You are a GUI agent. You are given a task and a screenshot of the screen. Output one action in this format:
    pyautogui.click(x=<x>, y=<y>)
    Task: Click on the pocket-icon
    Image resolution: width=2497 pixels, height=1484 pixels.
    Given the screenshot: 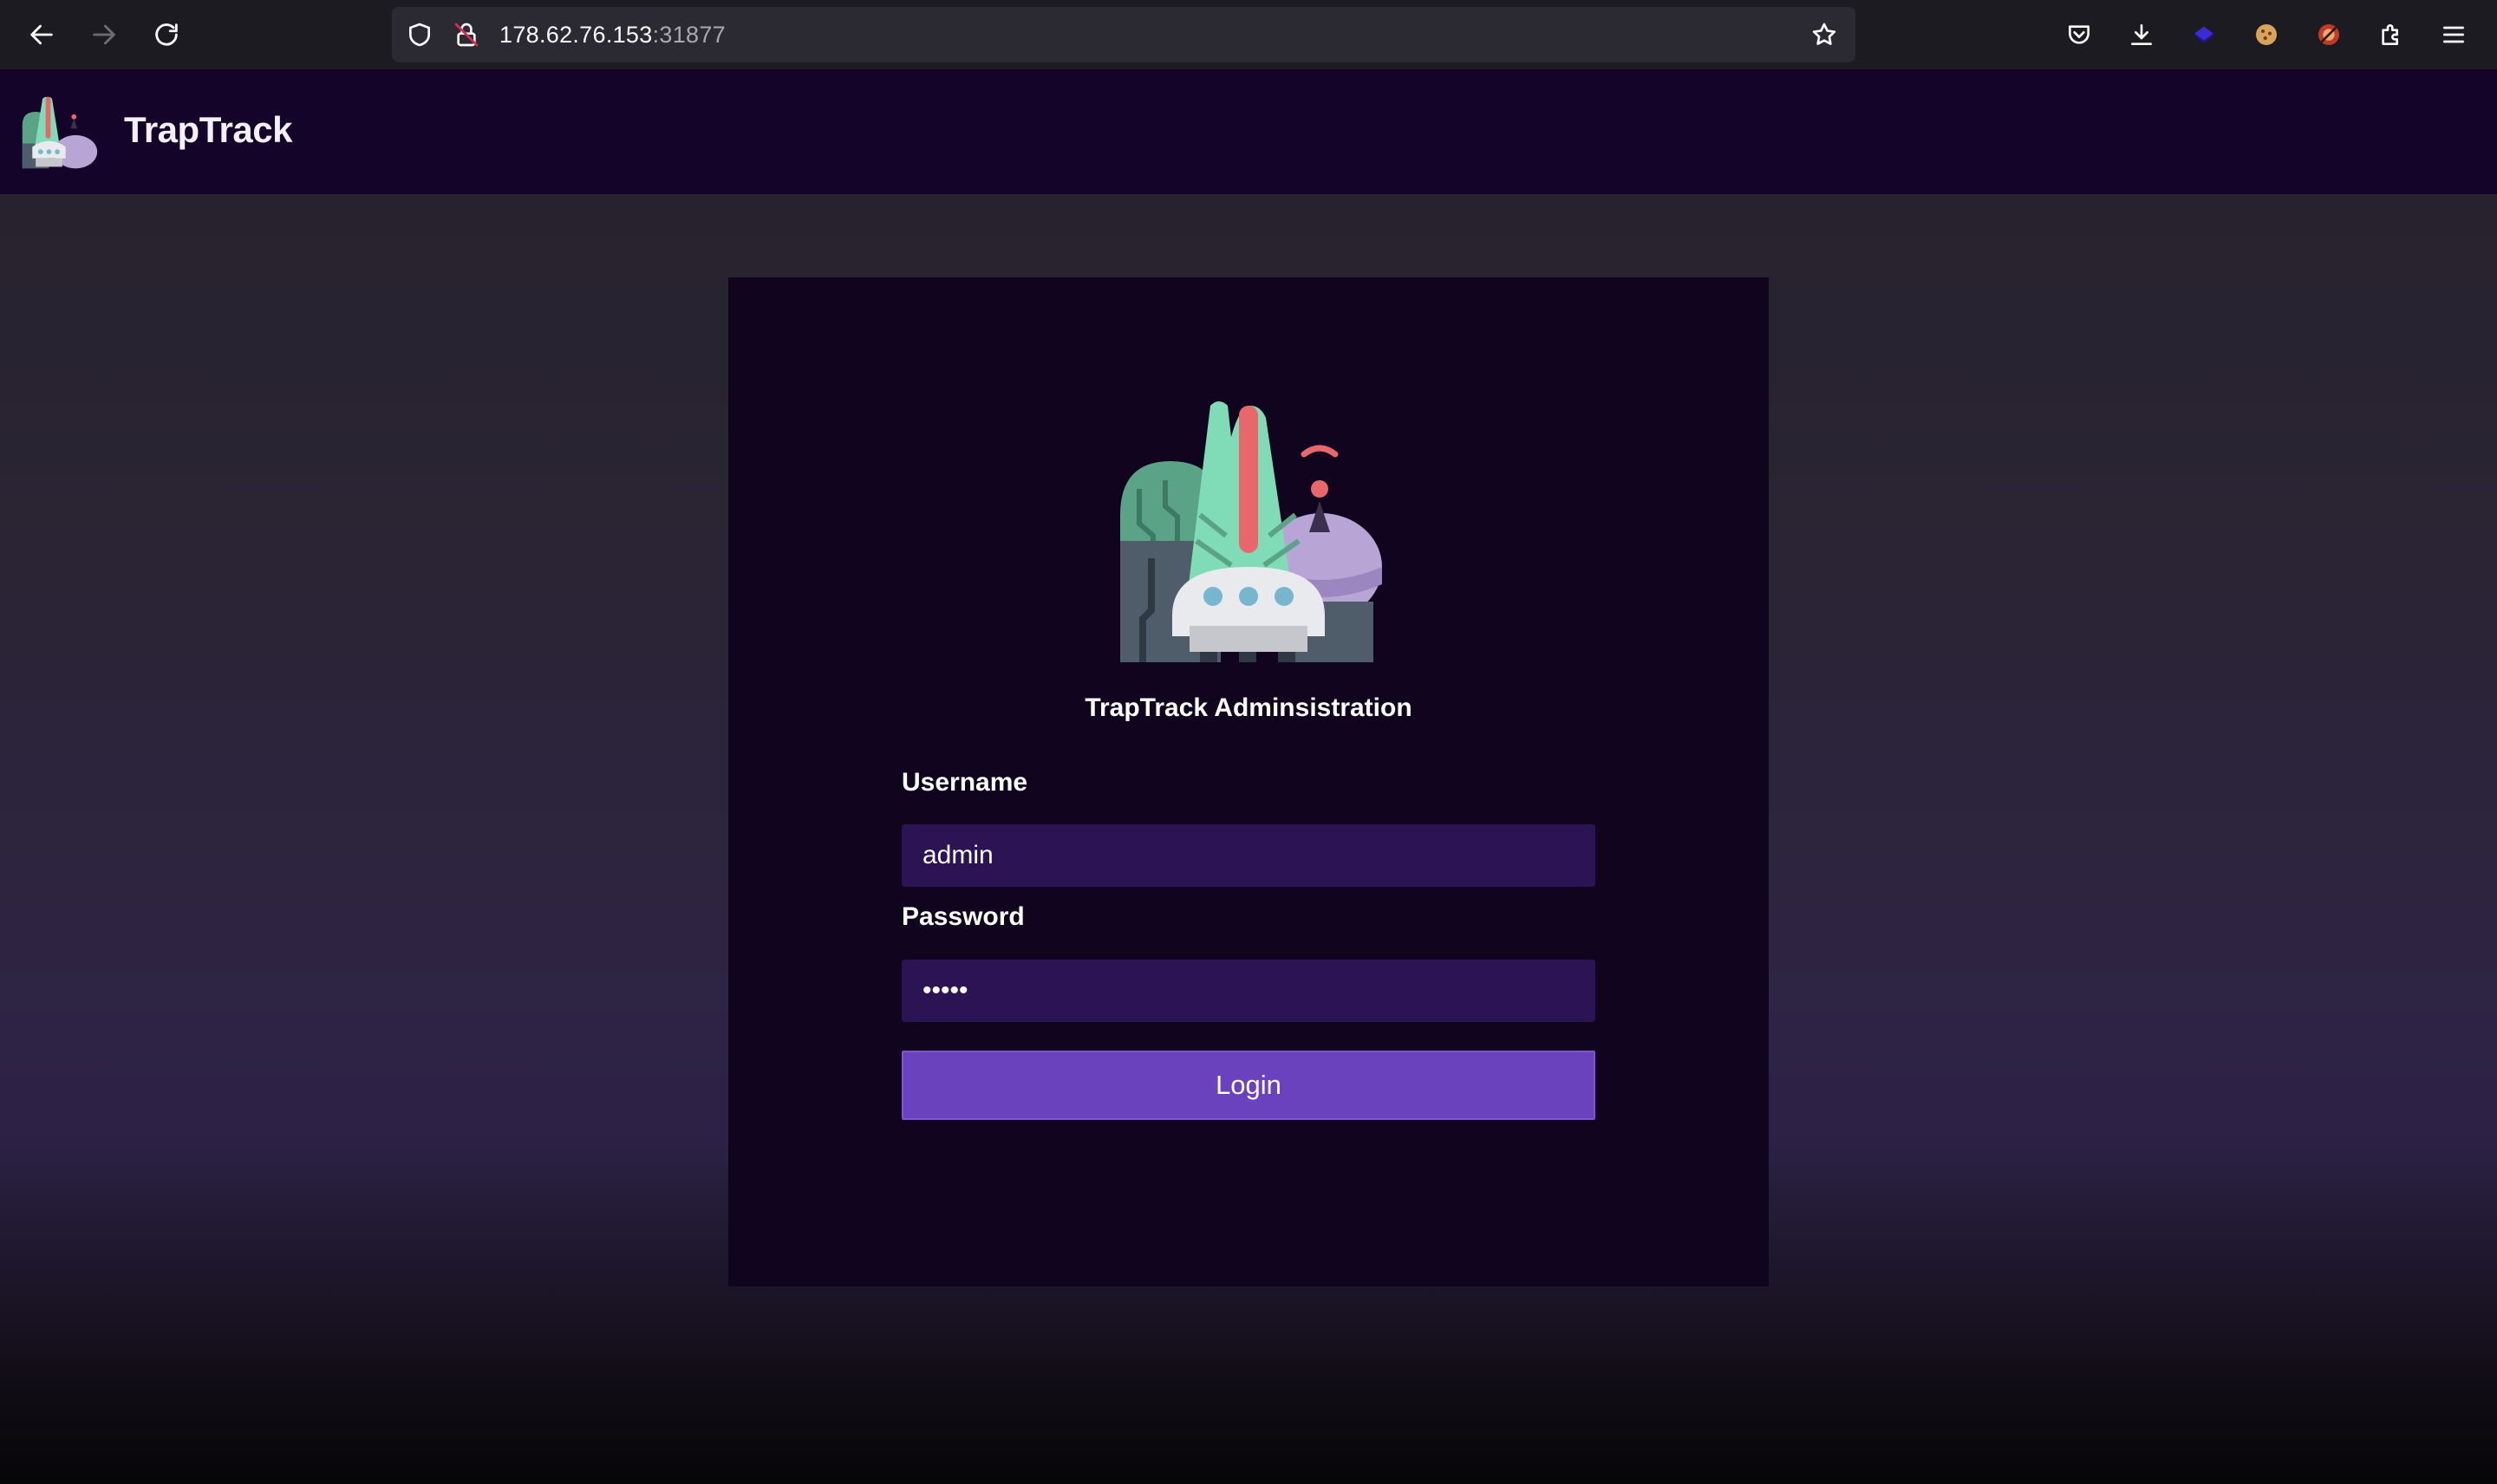 What is the action you would take?
    pyautogui.click(x=2079, y=35)
    